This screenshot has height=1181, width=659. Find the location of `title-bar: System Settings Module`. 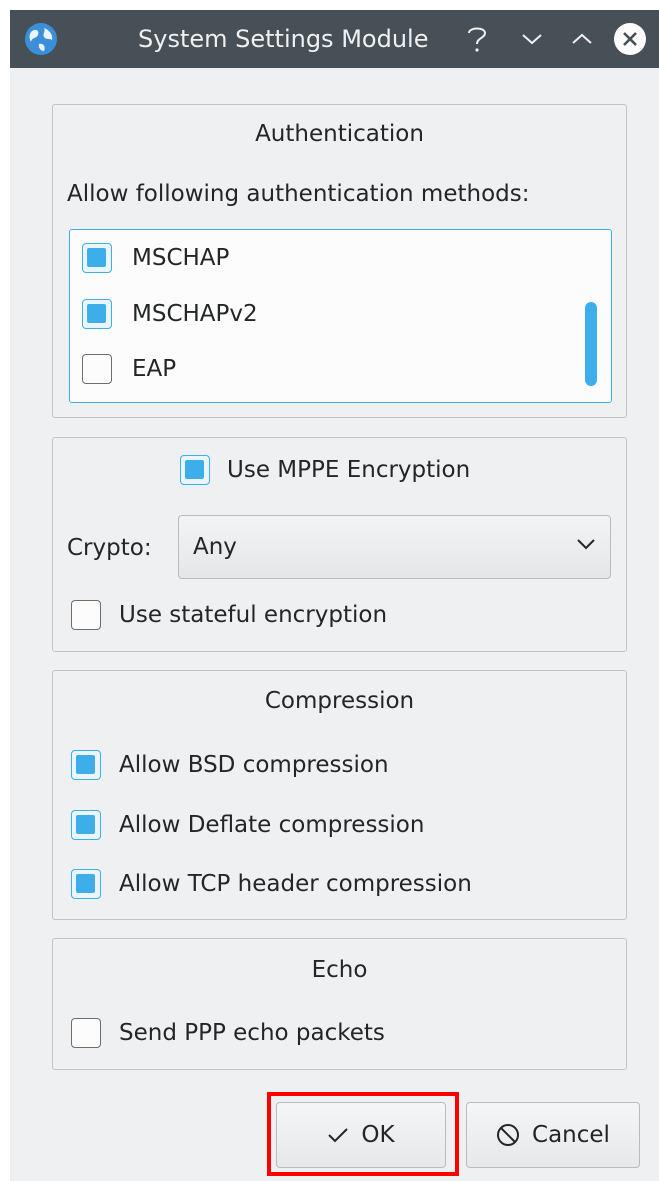

title-bar: System Settings Module is located at coordinates (334, 39).